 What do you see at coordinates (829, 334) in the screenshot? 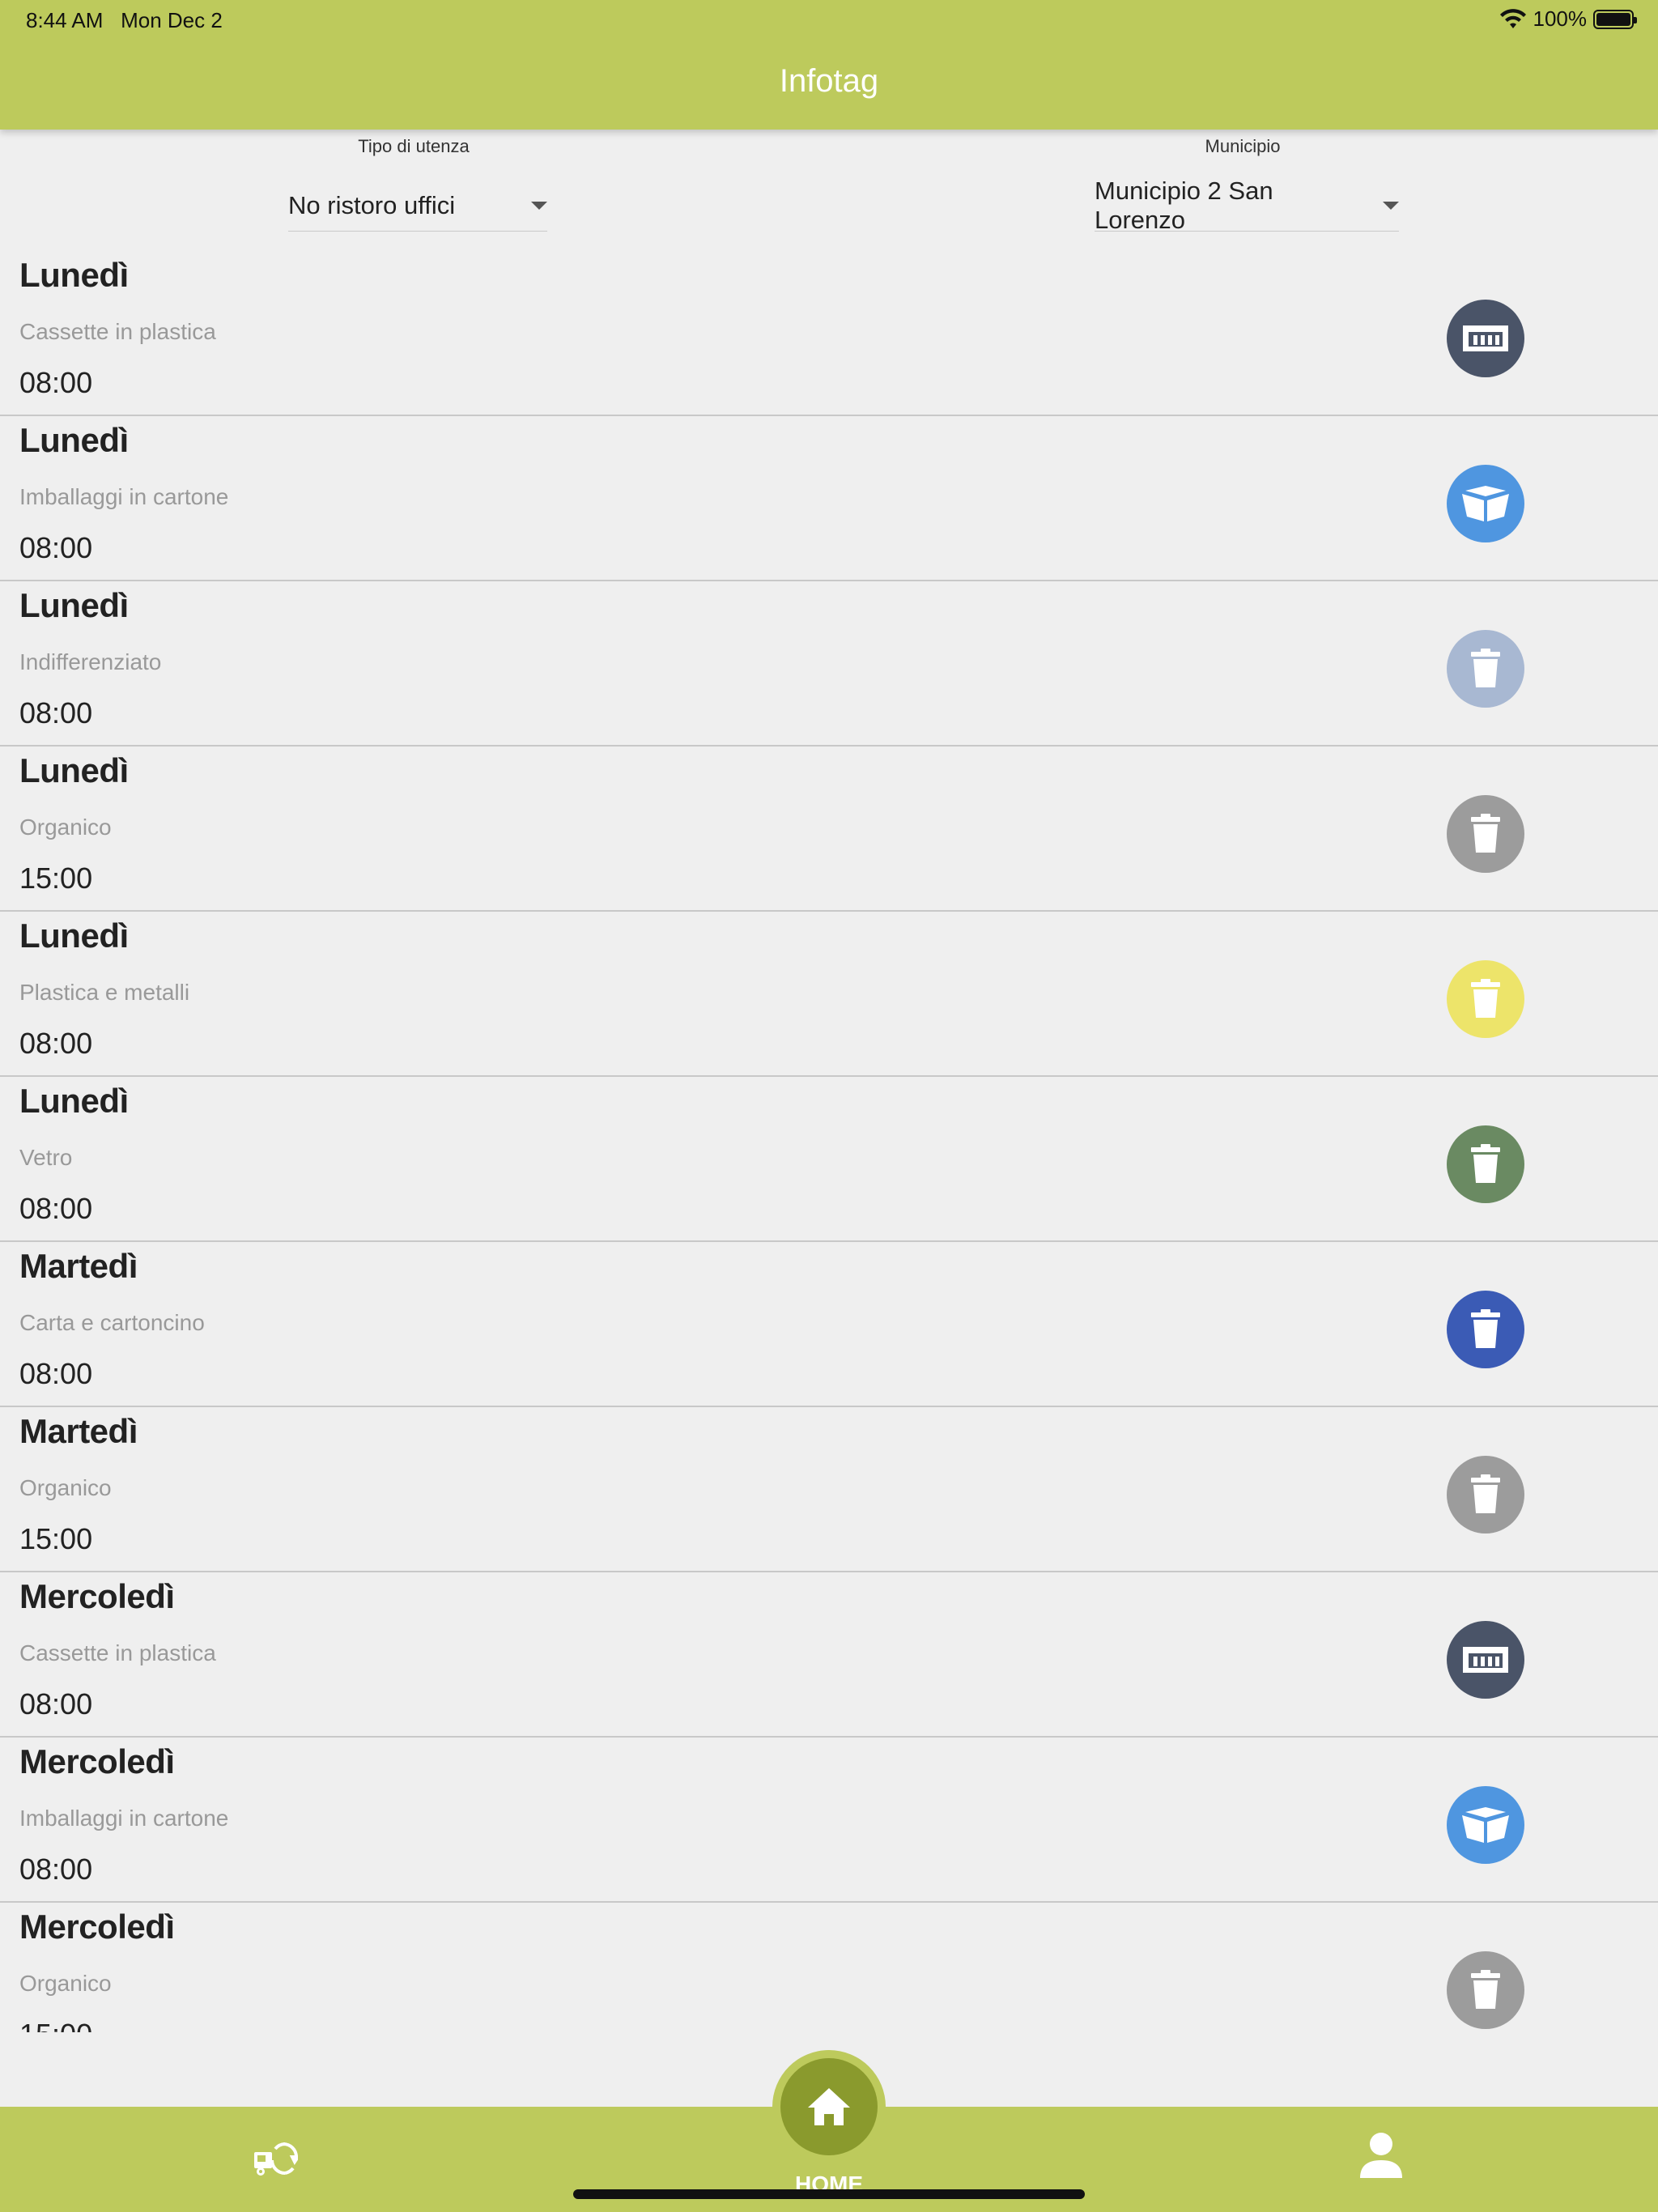
I see `list-item: Lunedì Cassette in plastica 08:00` at bounding box center [829, 334].